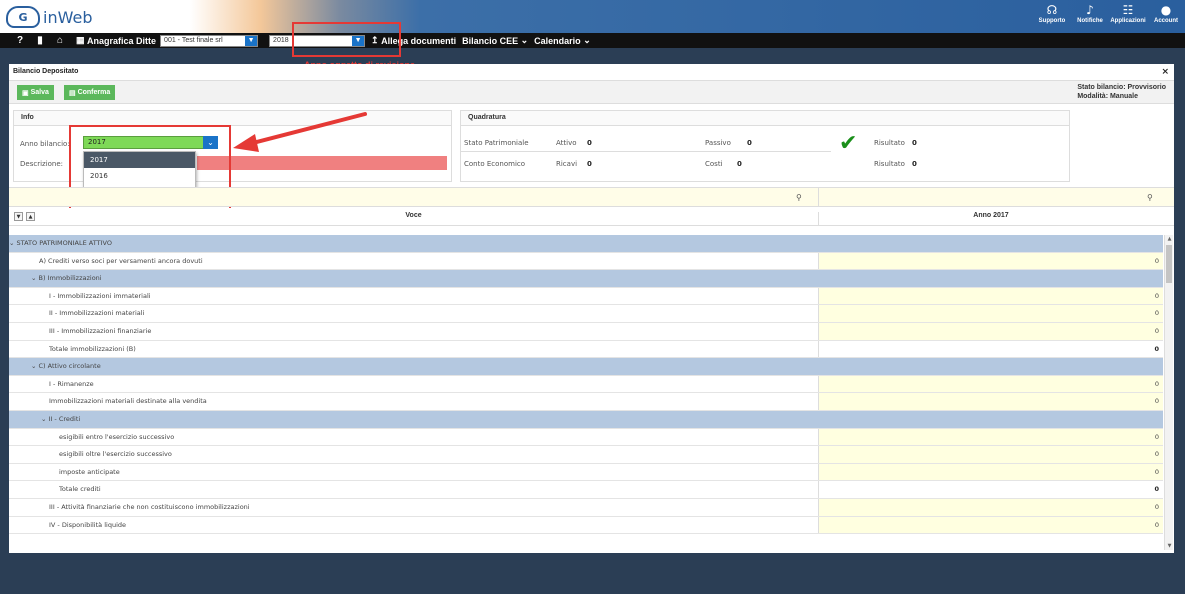  I want to click on row-label: Totale immobilizzazioni (B), so click(92, 349).